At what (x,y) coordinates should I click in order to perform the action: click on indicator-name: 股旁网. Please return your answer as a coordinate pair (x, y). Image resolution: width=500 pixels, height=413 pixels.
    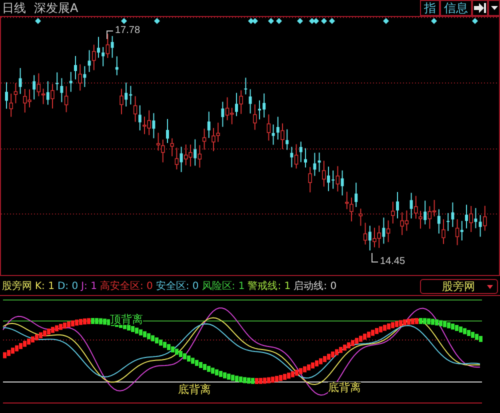
    Looking at the image, I should click on (17, 287).